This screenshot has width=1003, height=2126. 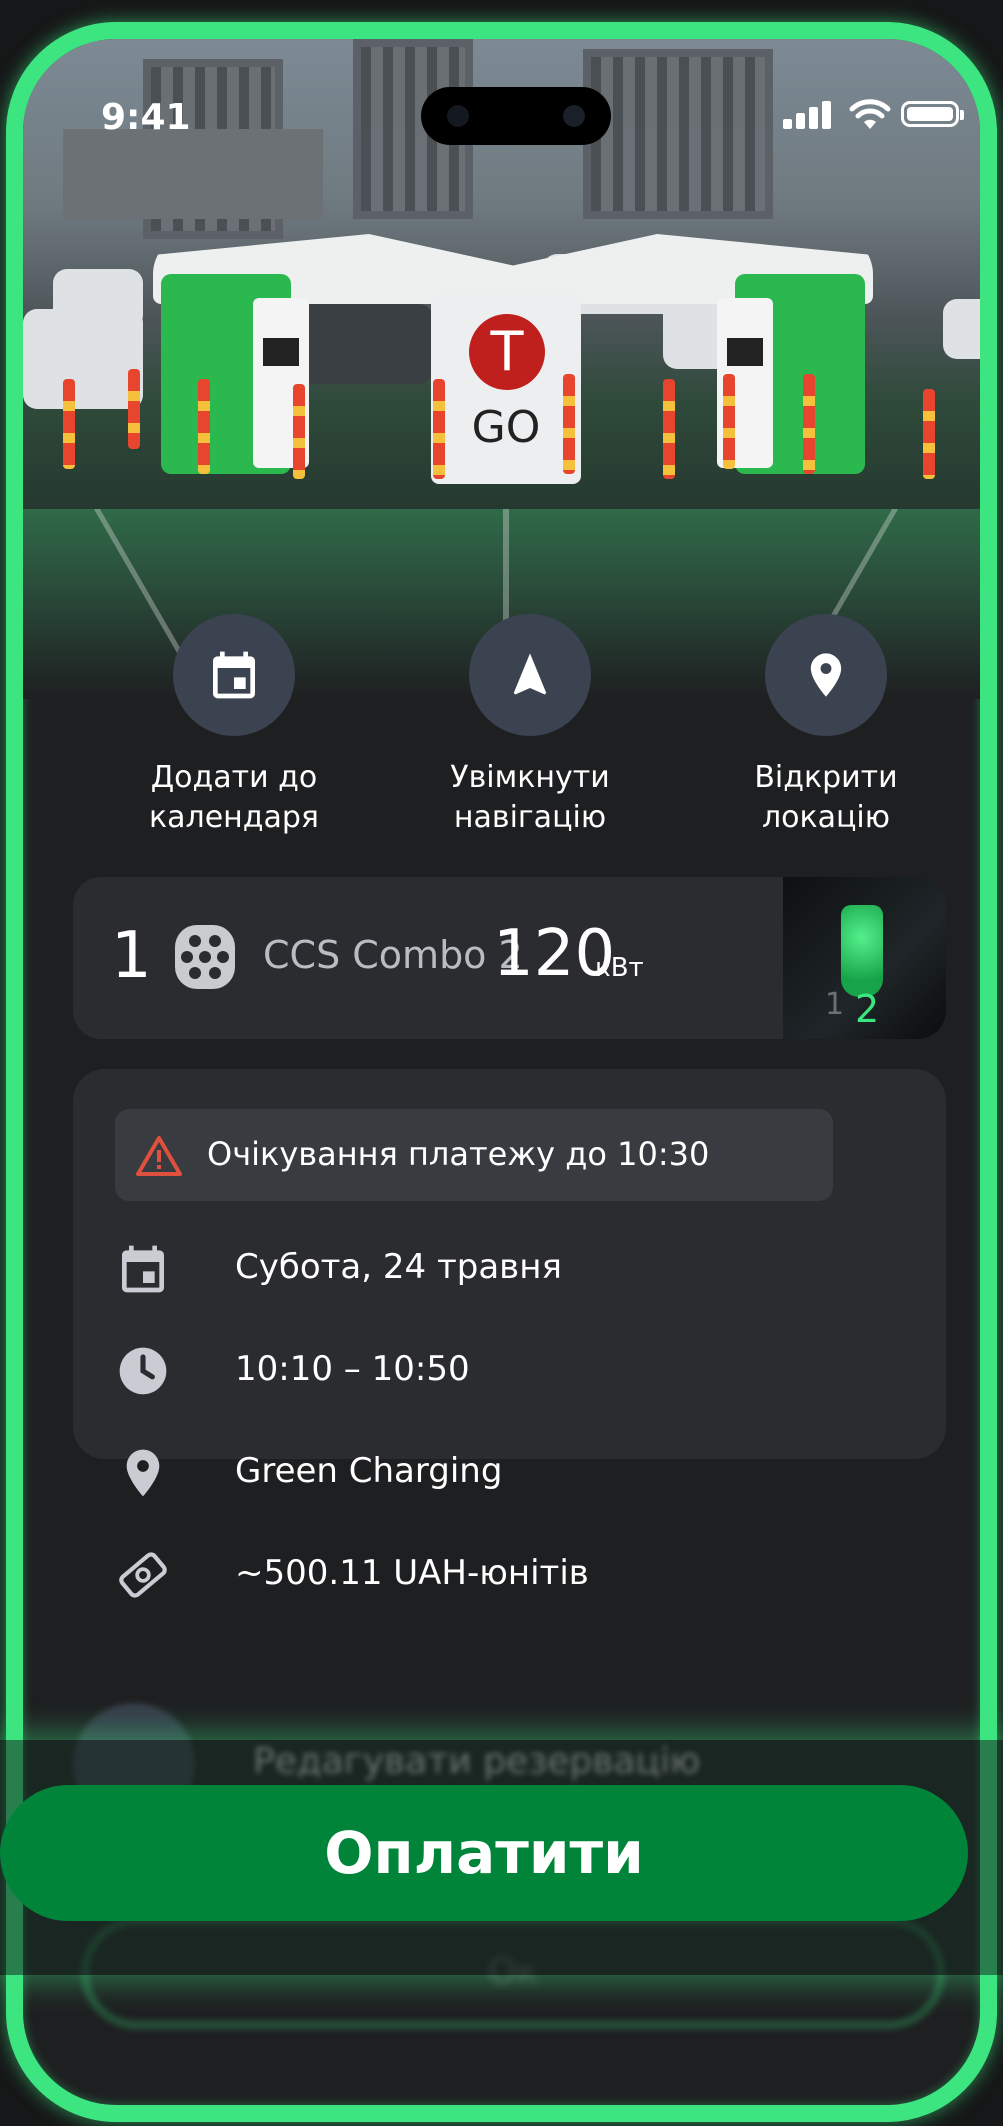 I want to click on money-ticket-icon, so click(x=143, y=1575).